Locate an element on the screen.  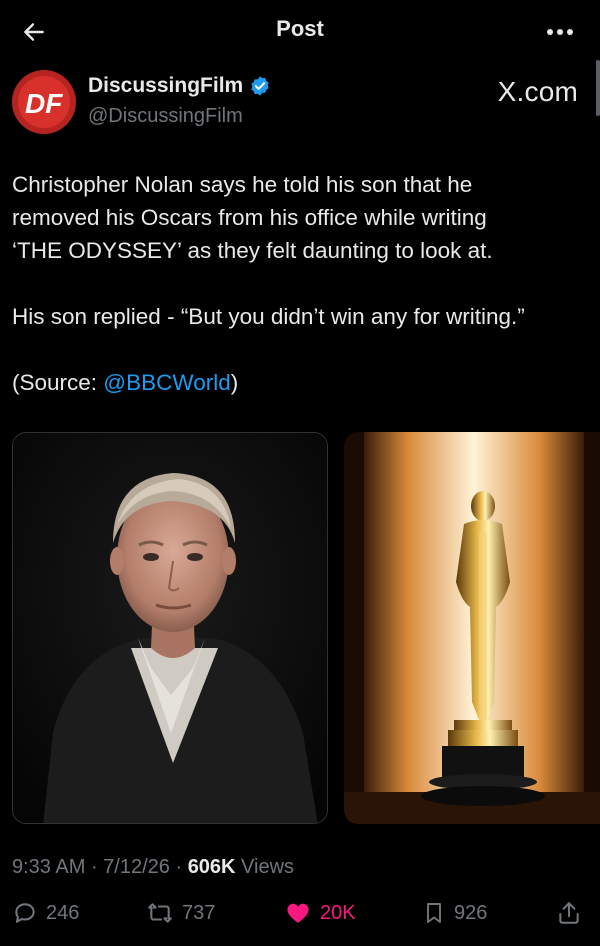
reply-button: 246 is located at coordinates (45, 913).